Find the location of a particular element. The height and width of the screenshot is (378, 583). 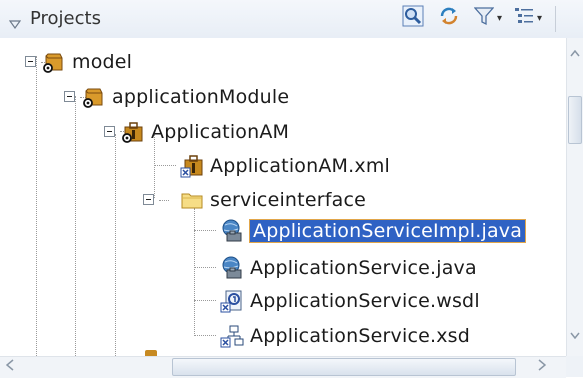

find-icon is located at coordinates (413, 18).